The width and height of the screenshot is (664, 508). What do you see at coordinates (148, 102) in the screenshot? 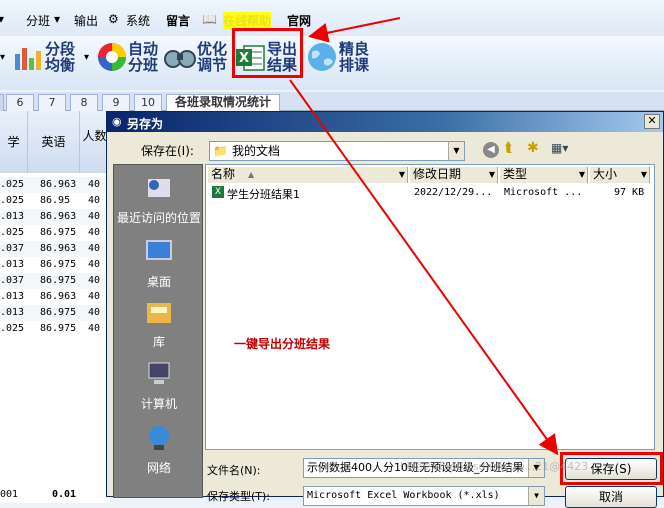
I see `tab-10: 10` at bounding box center [148, 102].